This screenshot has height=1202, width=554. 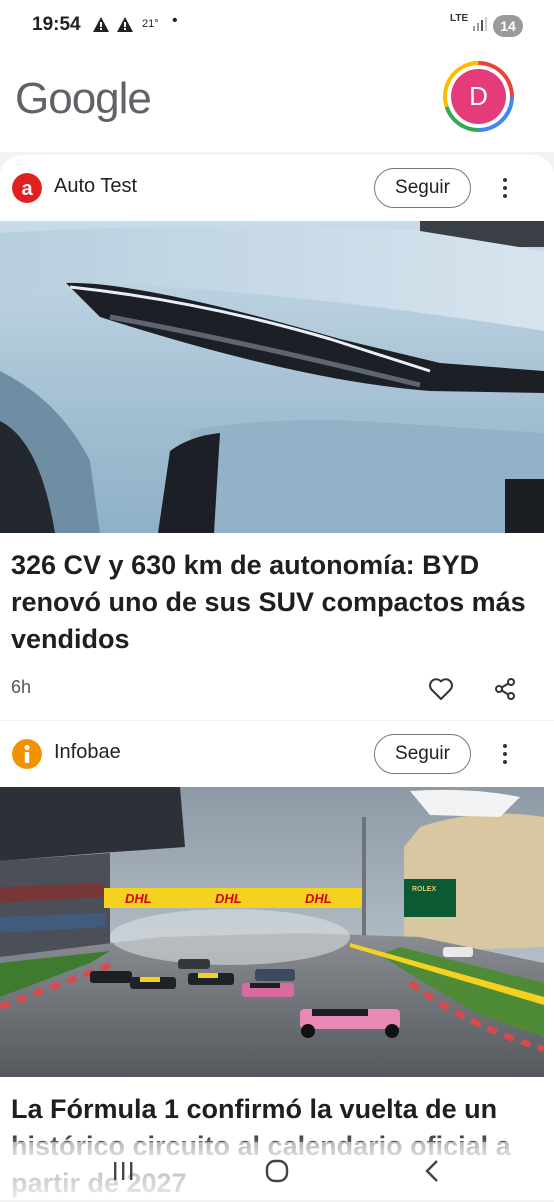 I want to click on avatar-border: D, so click(x=478, y=96).